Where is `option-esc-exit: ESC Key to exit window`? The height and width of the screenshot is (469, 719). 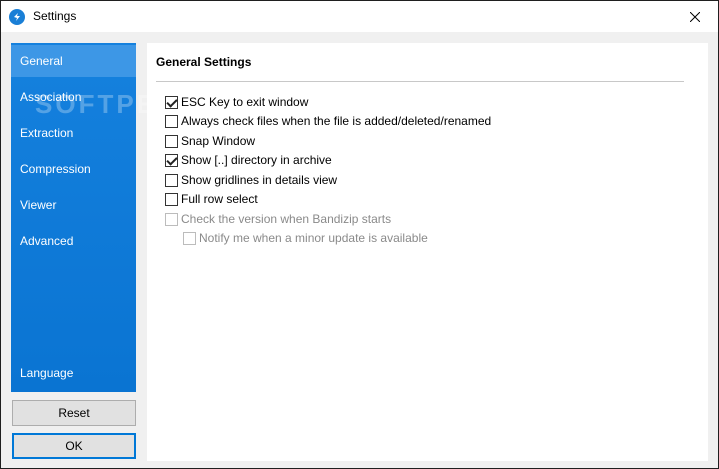
option-esc-exit: ESC Key to exit window is located at coordinates (236, 102).